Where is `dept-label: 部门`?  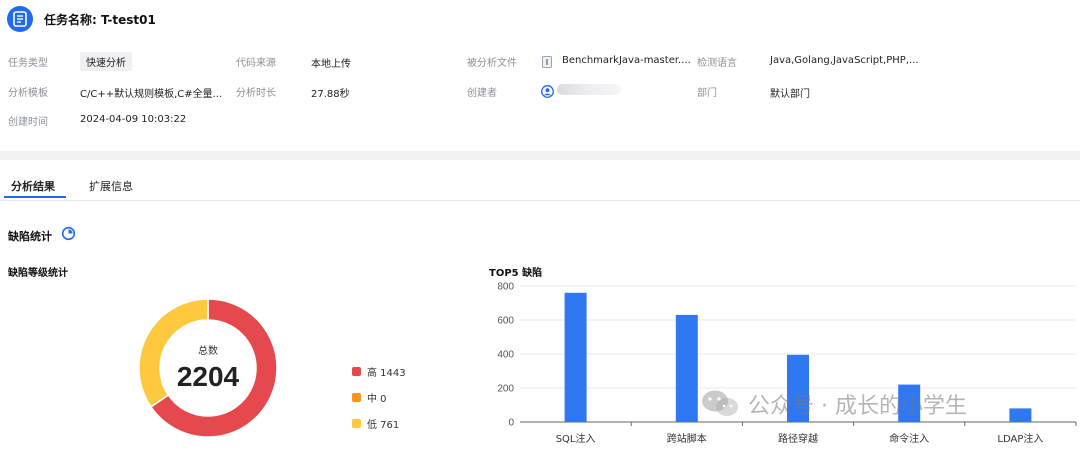 dept-label: 部门 is located at coordinates (707, 93).